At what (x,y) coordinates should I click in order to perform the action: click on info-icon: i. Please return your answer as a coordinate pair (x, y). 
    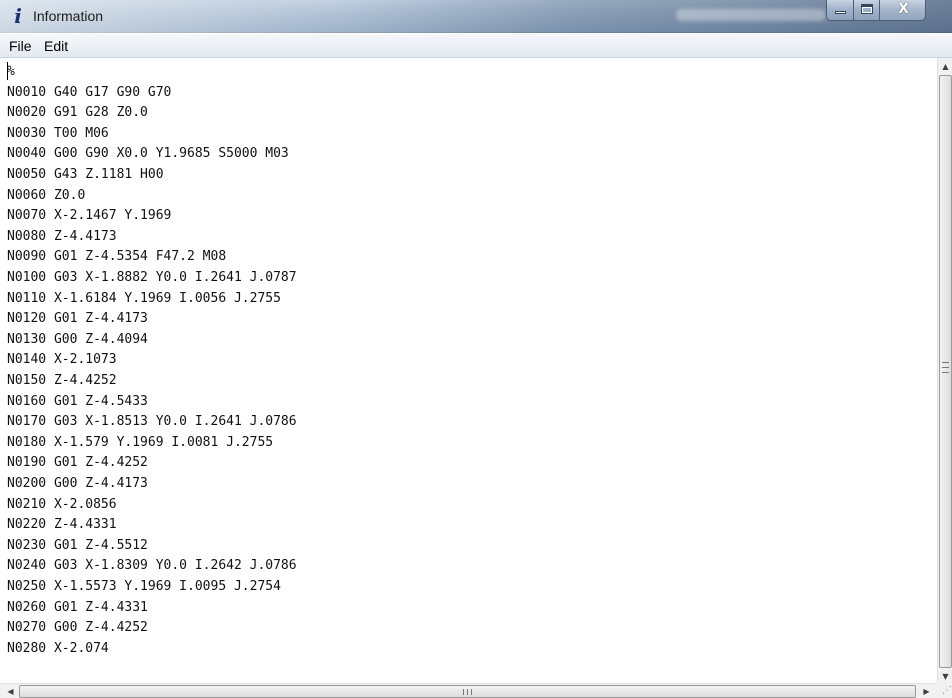
    Looking at the image, I should click on (18, 16).